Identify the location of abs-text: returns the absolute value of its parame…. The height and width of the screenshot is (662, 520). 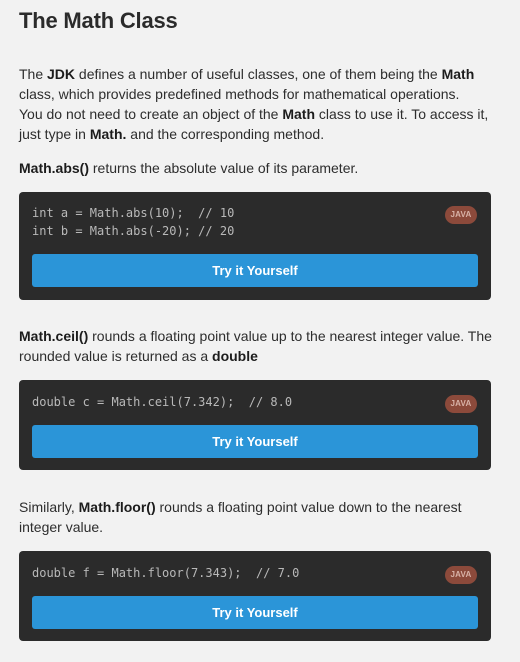
(224, 168).